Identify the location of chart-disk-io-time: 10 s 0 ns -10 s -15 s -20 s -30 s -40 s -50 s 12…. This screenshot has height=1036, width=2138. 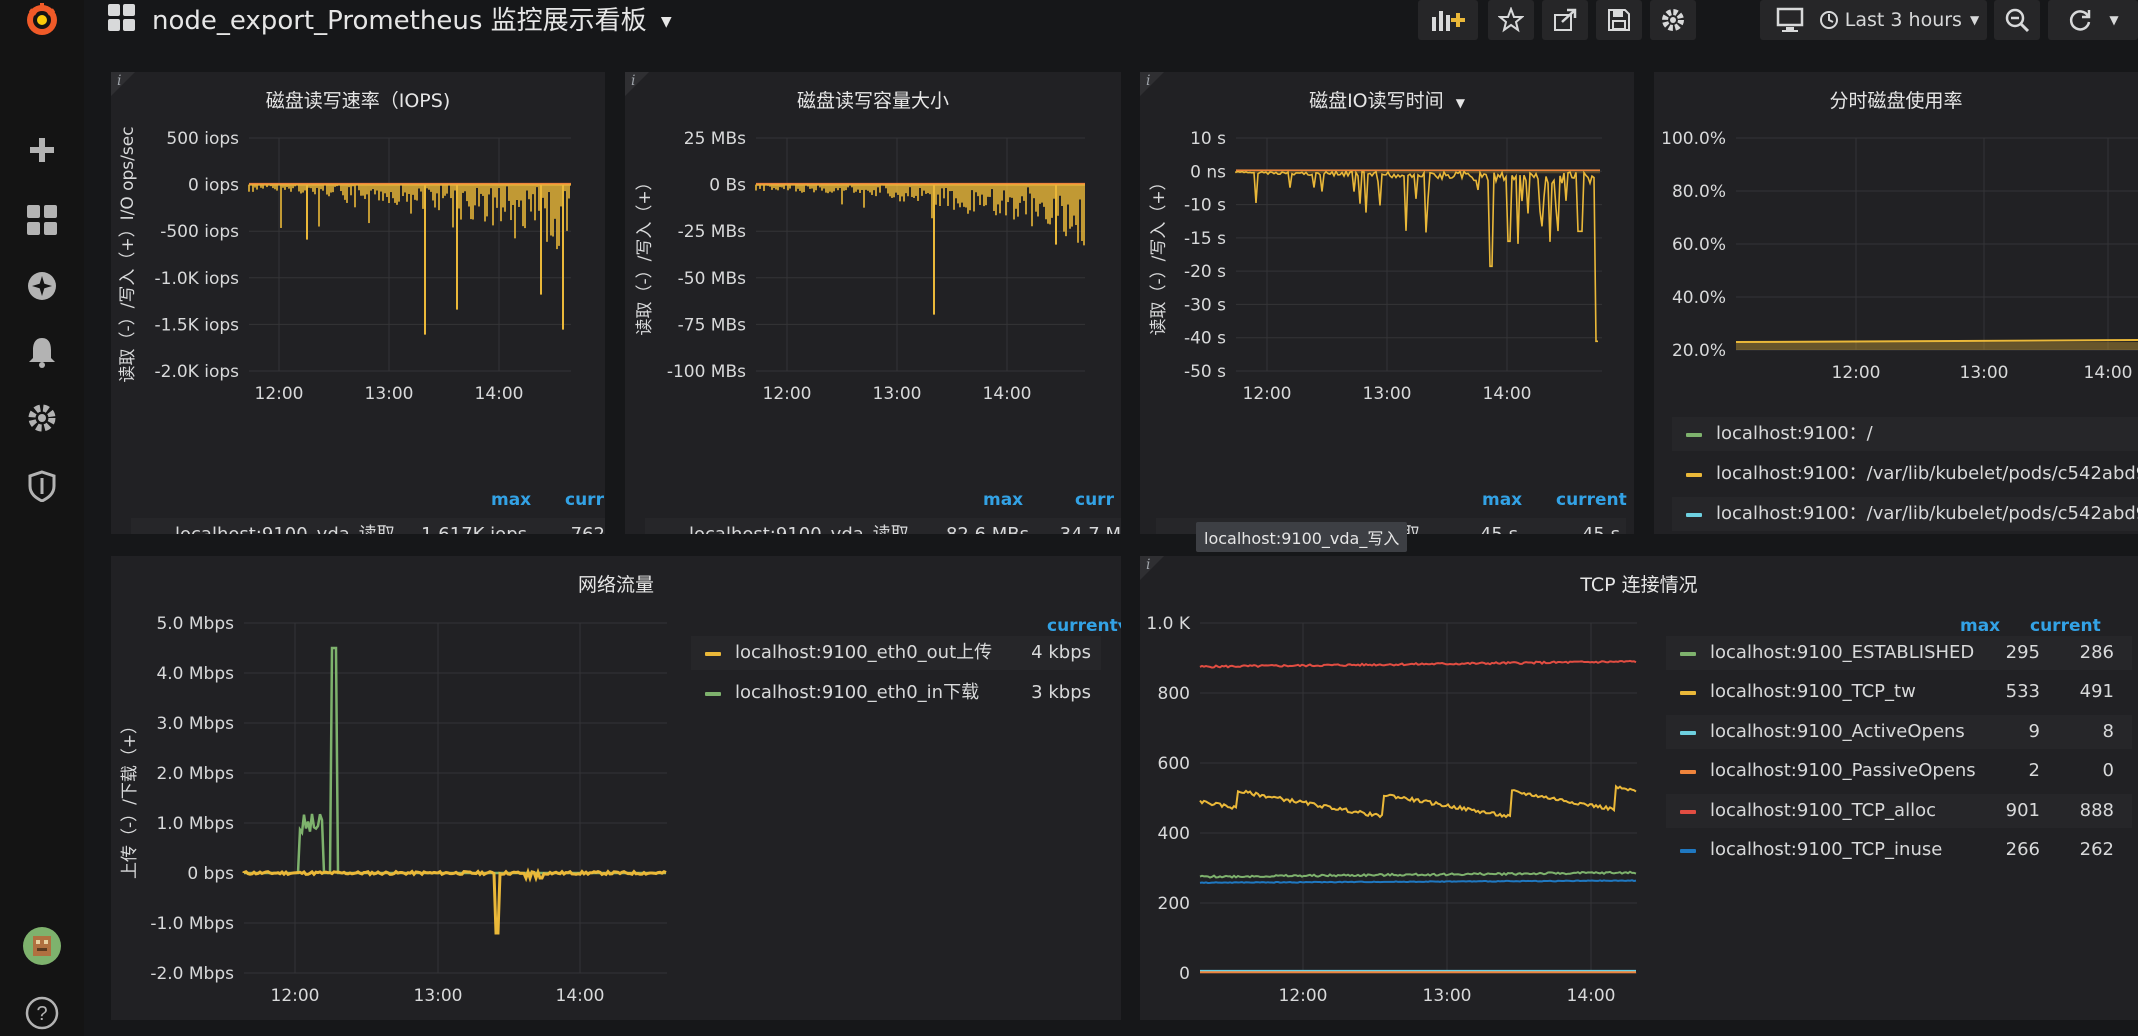
(1387, 242).